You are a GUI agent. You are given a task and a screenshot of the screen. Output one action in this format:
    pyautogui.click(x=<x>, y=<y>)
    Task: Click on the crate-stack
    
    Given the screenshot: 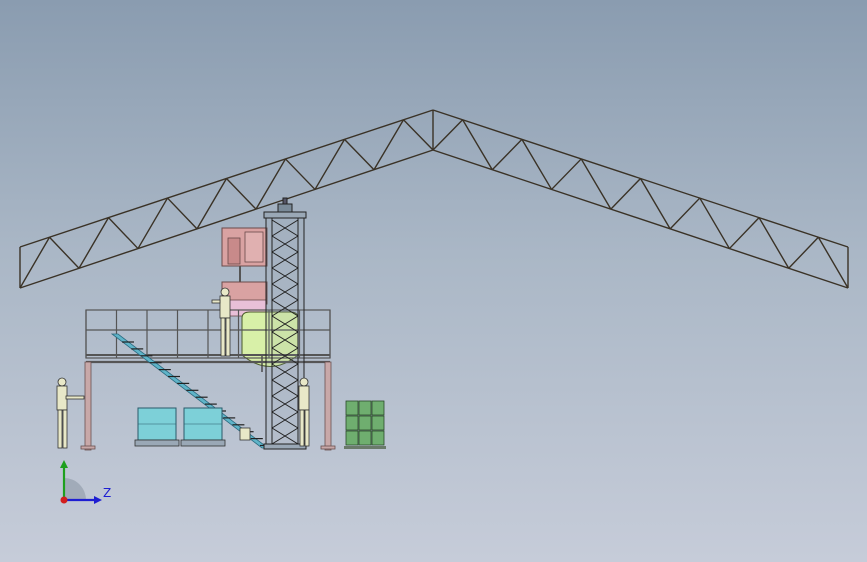 What is the action you would take?
    pyautogui.click(x=365, y=424)
    